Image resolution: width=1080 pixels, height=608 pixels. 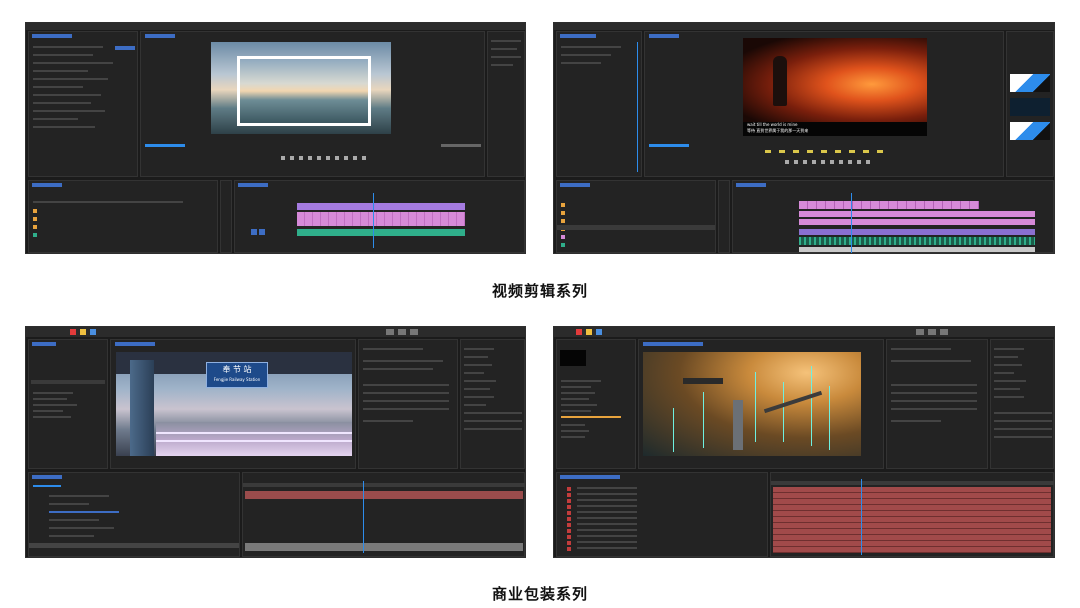 What do you see at coordinates (461, 145) in the screenshot?
I see `duration-display` at bounding box center [461, 145].